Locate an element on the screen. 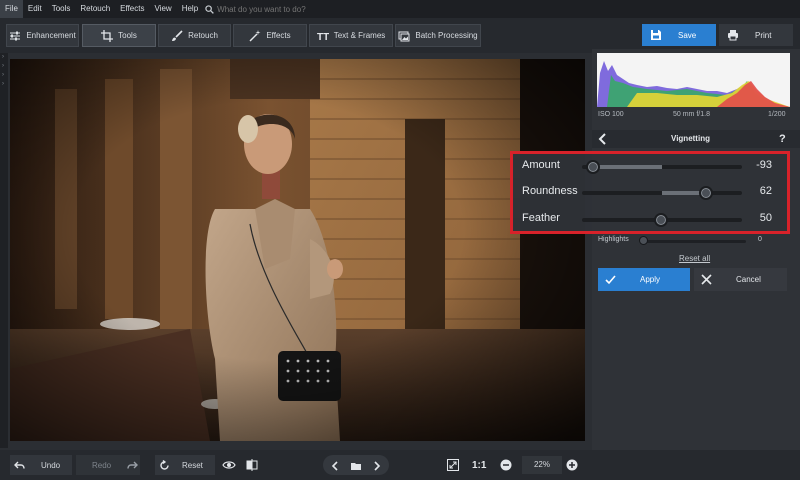  reset-all-link: Reset all is located at coordinates (694, 258).